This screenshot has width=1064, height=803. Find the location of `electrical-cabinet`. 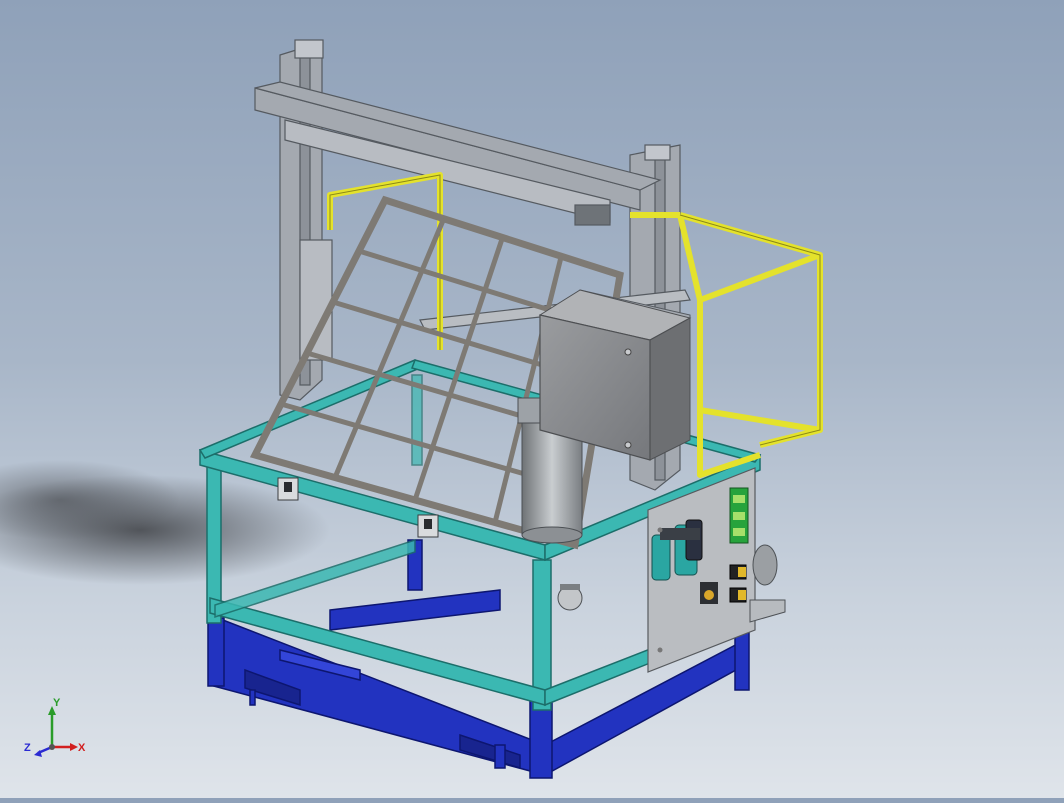

electrical-cabinet is located at coordinates (615, 375).